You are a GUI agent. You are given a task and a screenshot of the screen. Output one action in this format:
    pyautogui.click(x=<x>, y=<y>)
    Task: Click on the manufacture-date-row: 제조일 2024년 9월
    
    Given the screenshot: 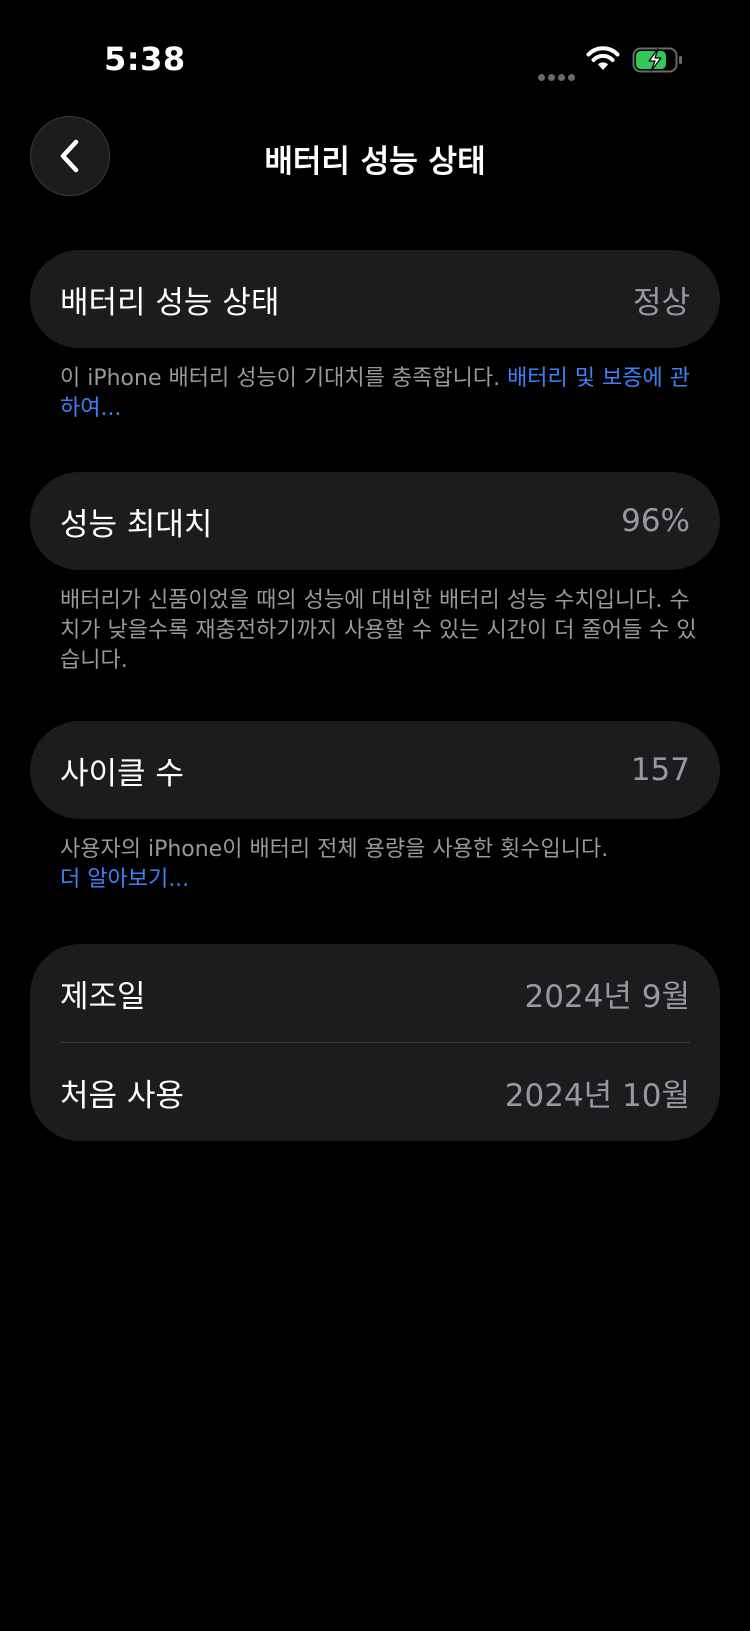 What is the action you would take?
    pyautogui.click(x=375, y=993)
    